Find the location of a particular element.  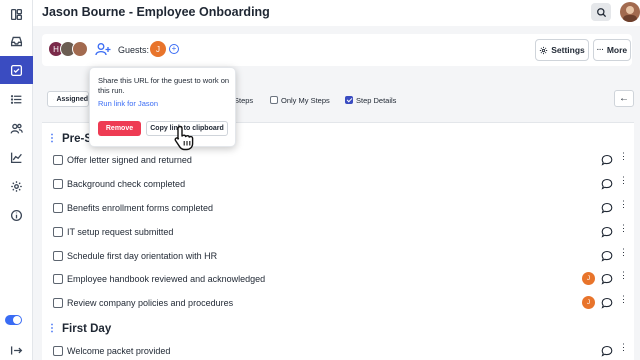

arrow-left-icon: ← is located at coordinates (624, 98).